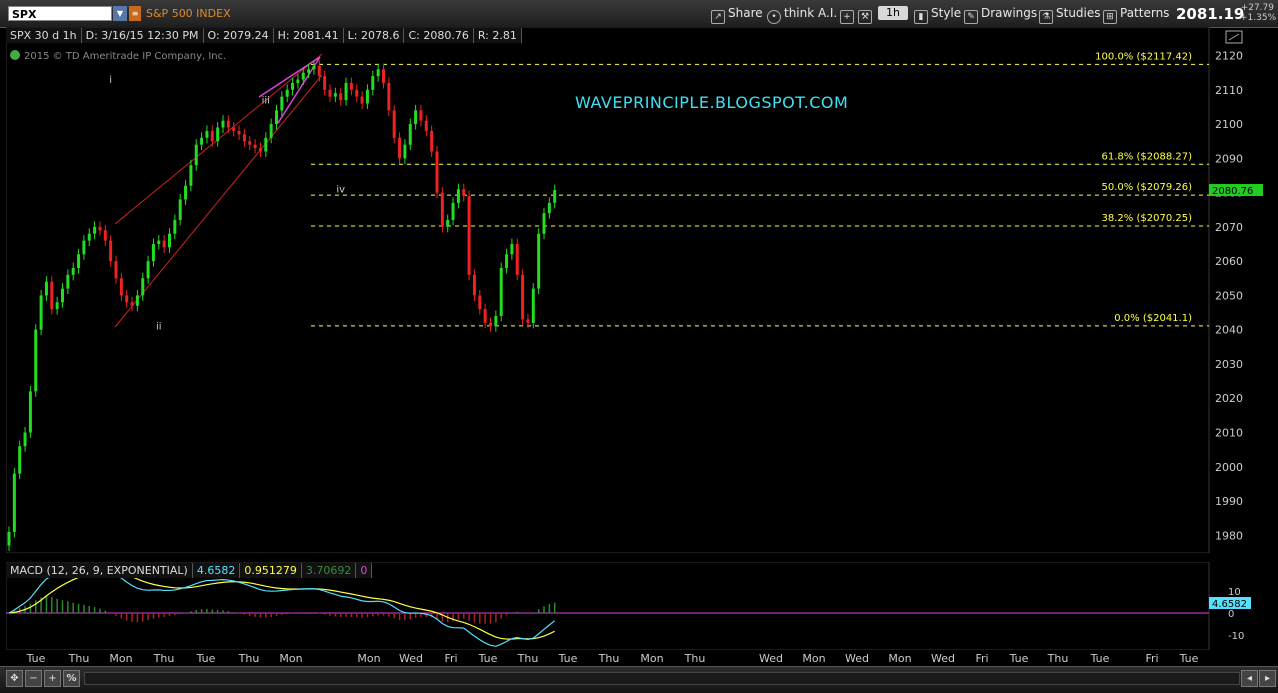  Describe the element at coordinates (946, 13) in the screenshot. I see `style-label: Style` at that location.